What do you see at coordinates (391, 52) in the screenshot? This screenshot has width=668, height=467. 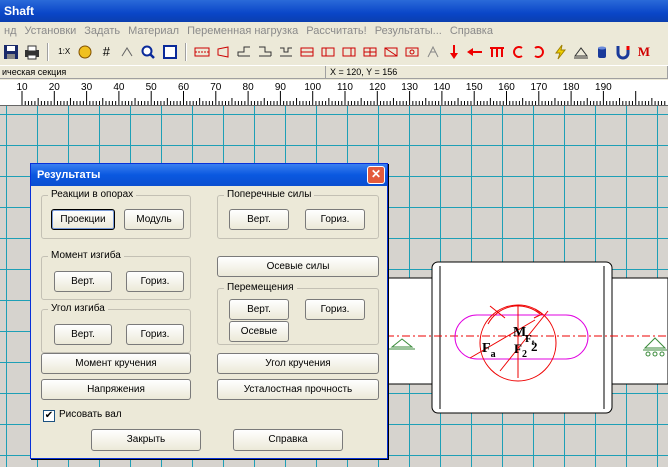 I see `chamfer-icon` at bounding box center [391, 52].